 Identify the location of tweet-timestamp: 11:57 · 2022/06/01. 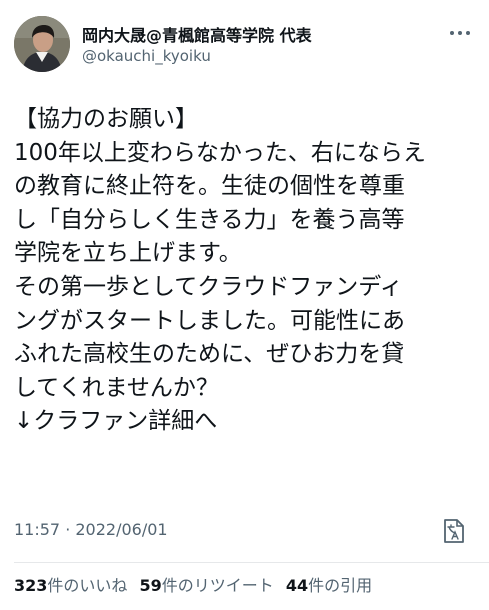
(91, 529).